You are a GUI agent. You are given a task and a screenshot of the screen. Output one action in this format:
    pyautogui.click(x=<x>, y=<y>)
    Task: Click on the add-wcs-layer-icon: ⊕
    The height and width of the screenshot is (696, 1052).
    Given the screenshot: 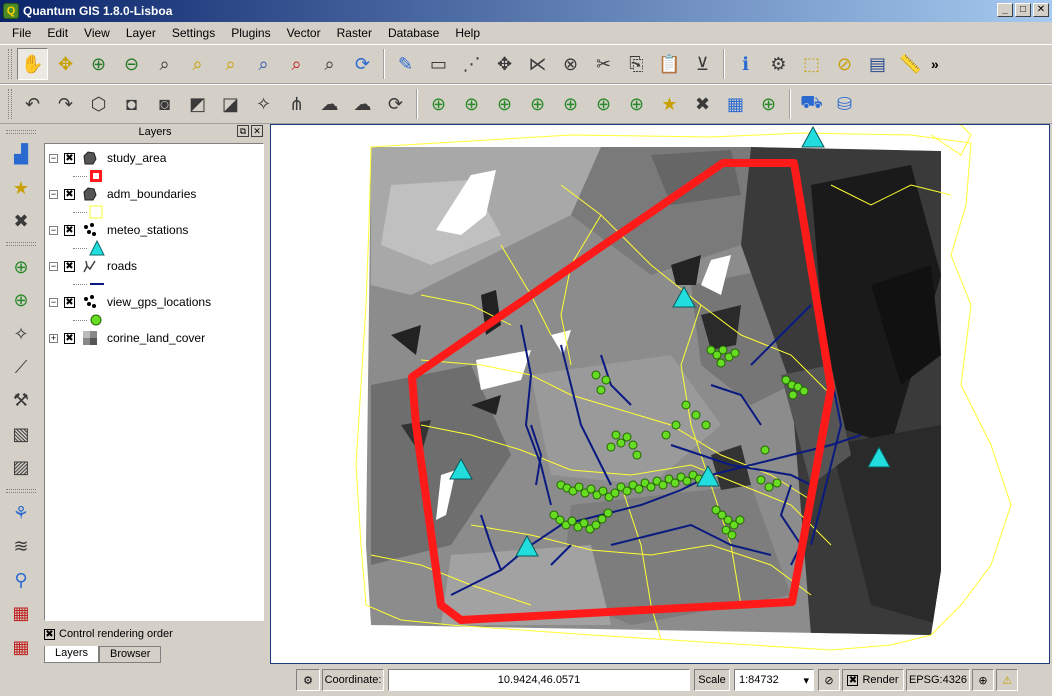 What is the action you would take?
    pyautogui.click(x=636, y=104)
    